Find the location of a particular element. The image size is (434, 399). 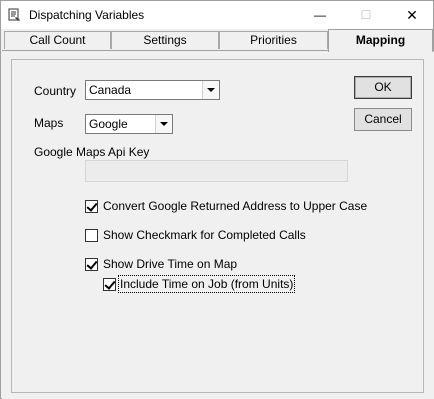

minimize-button: — is located at coordinates (320, 15).